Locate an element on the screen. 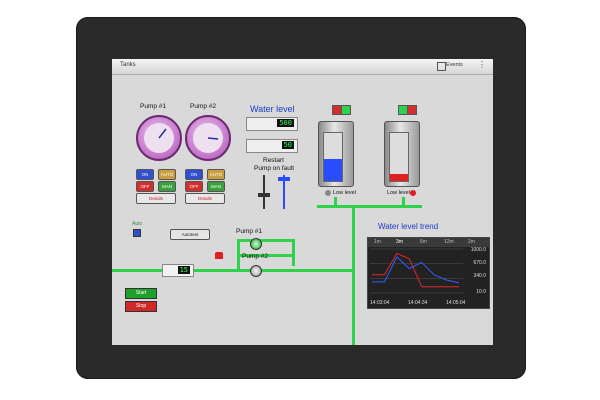 The height and width of the screenshot is (400, 600). screen-title: Tanks is located at coordinates (128, 65).